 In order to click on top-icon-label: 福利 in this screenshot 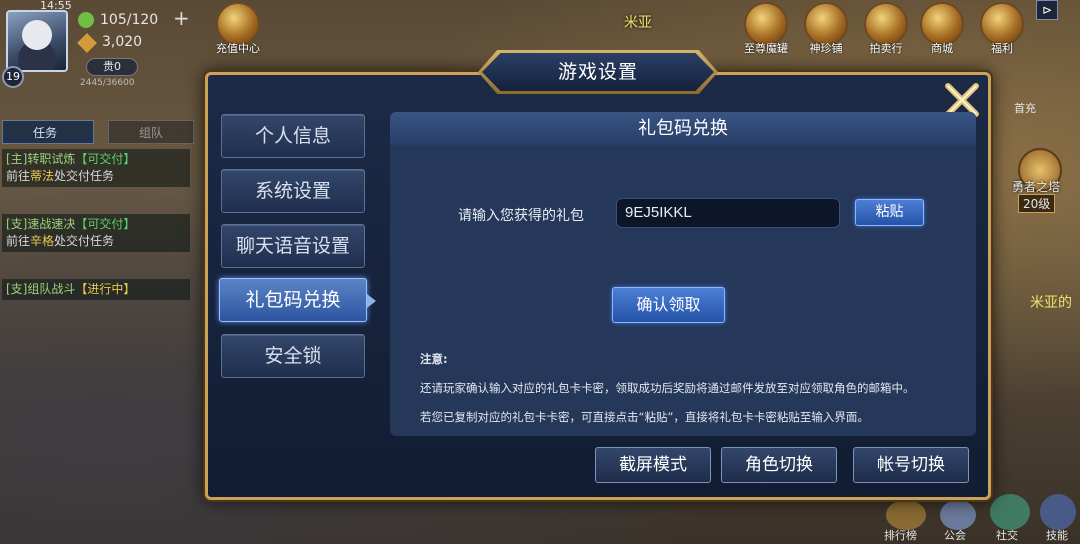, I will do `click(1002, 48)`.